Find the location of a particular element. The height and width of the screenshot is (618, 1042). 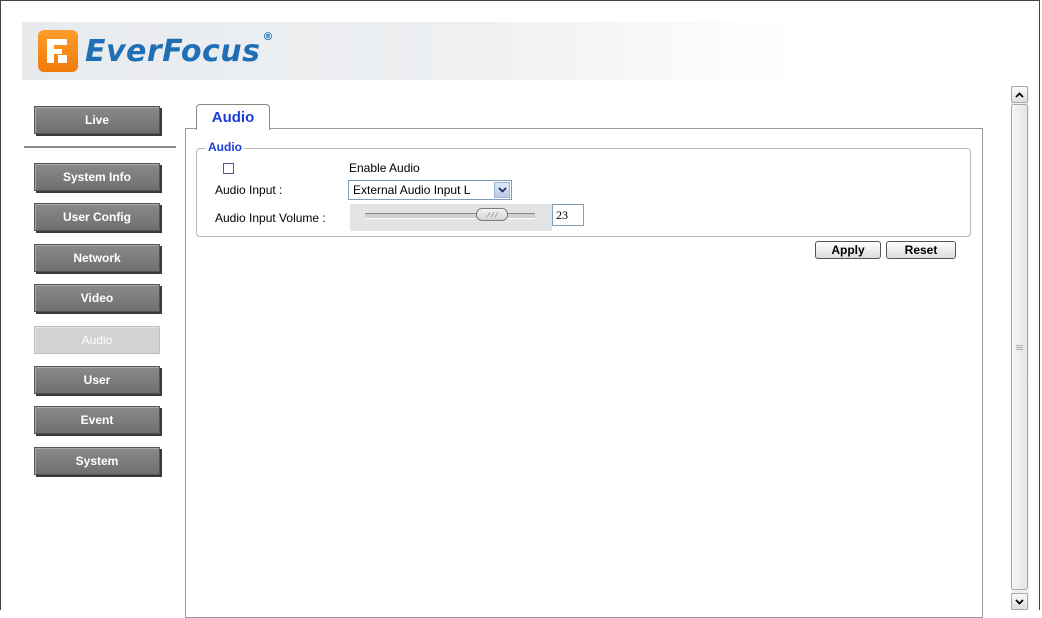

logo-banner: EverFocus ® is located at coordinates (407, 51).